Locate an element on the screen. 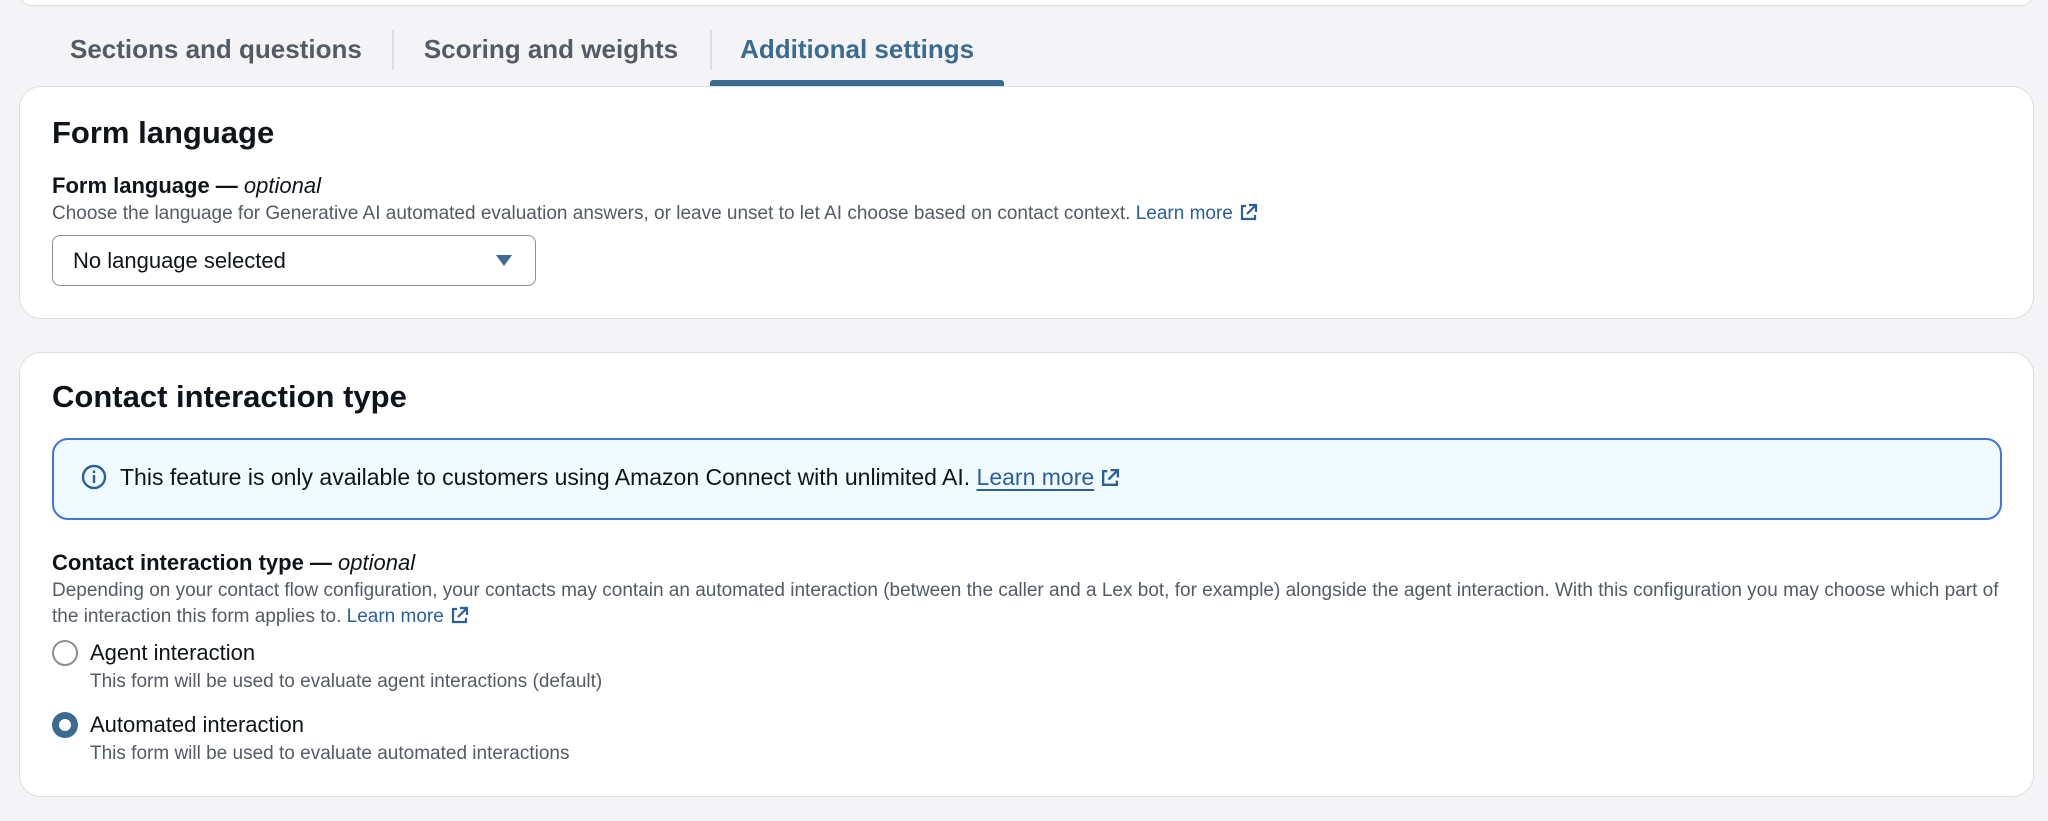 The image size is (2048, 821). tab-label: Scoring and weights is located at coordinates (551, 48).